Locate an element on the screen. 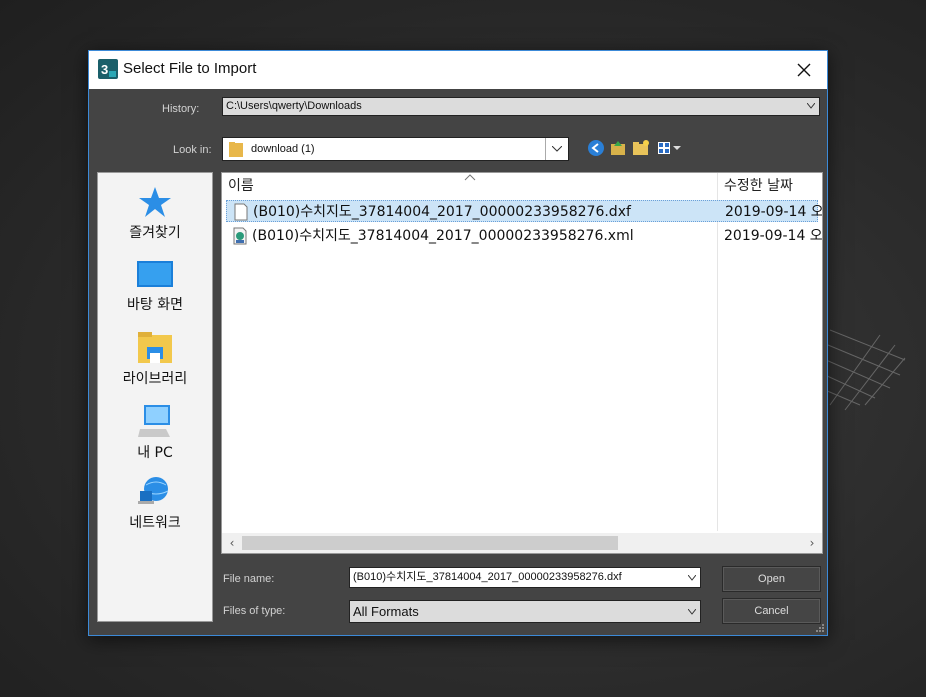 The width and height of the screenshot is (926, 697). open-button: Open is located at coordinates (771, 579).